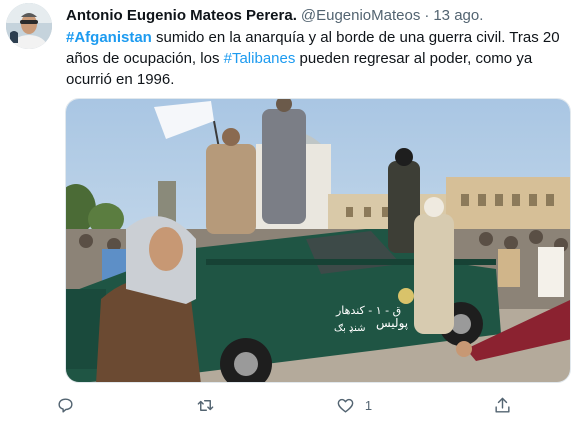 This screenshot has height=425, width=582. I want to click on author-display-name: Antonio Eugenio Mateos Perera., so click(181, 15).